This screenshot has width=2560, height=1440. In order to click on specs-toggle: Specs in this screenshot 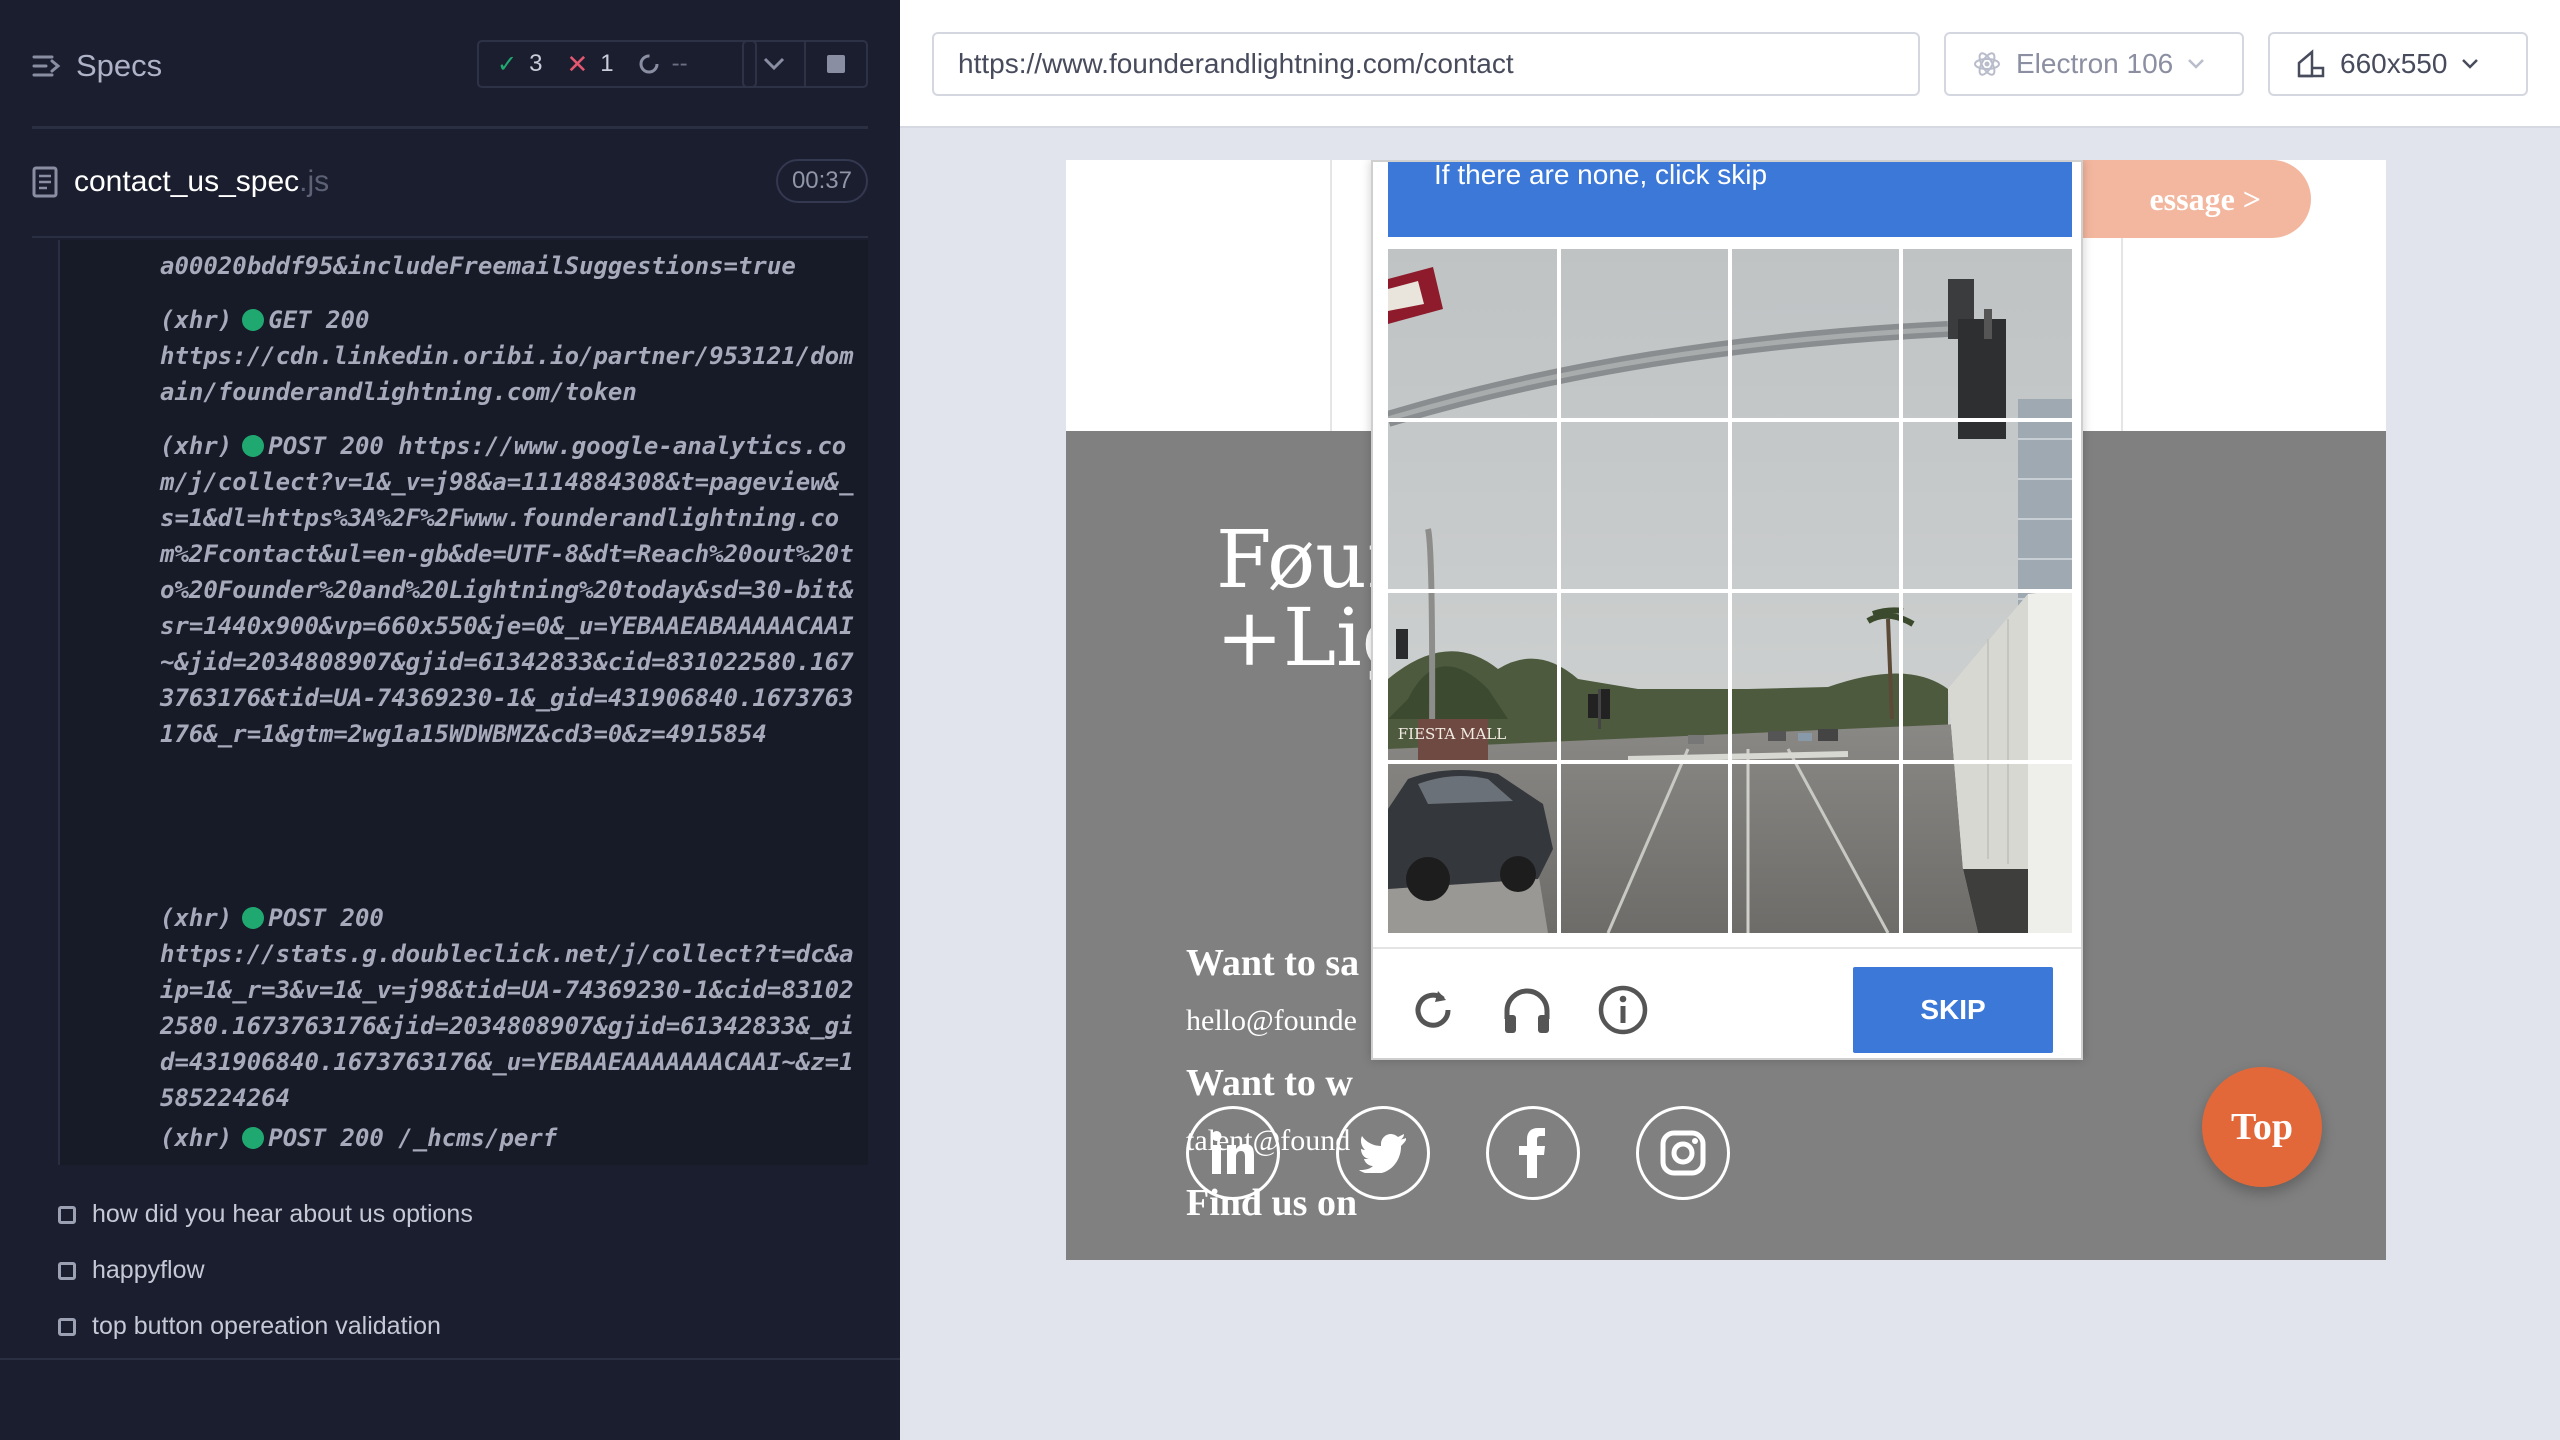, I will do `click(97, 66)`.